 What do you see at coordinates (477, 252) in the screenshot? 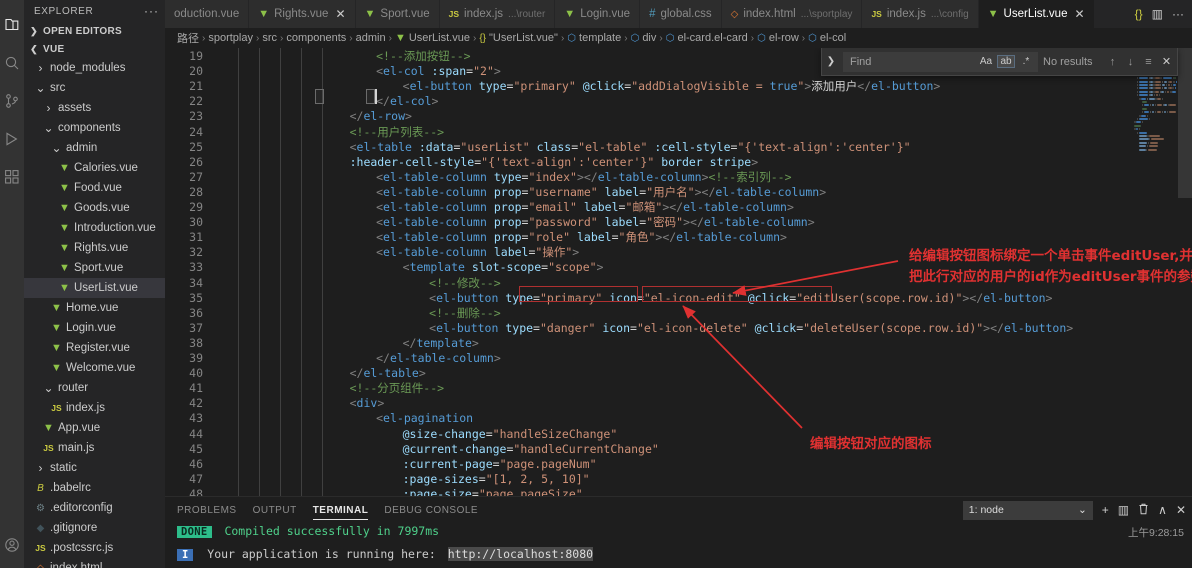
I see `code-line: <el-table-column label="操作">` at bounding box center [477, 252].